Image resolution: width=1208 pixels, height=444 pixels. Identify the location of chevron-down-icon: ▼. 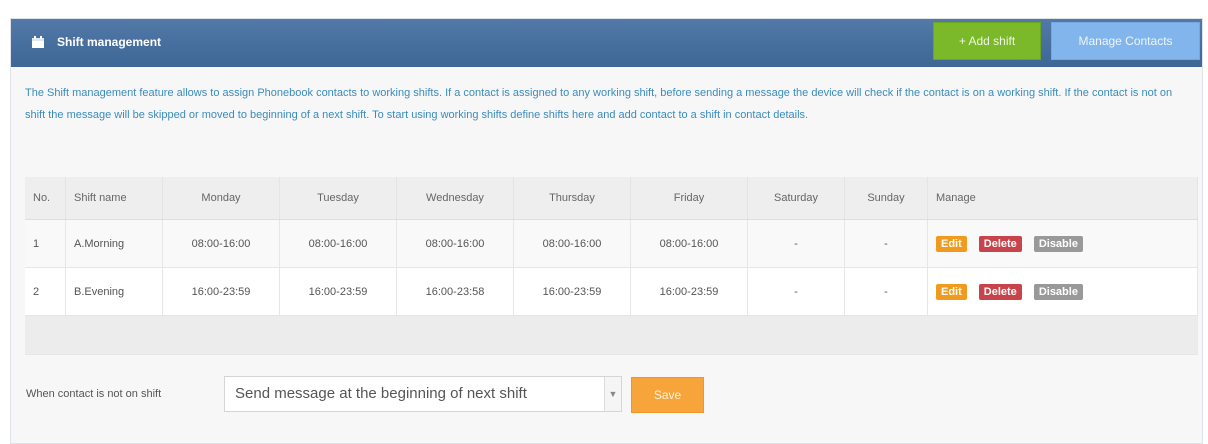
(612, 394).